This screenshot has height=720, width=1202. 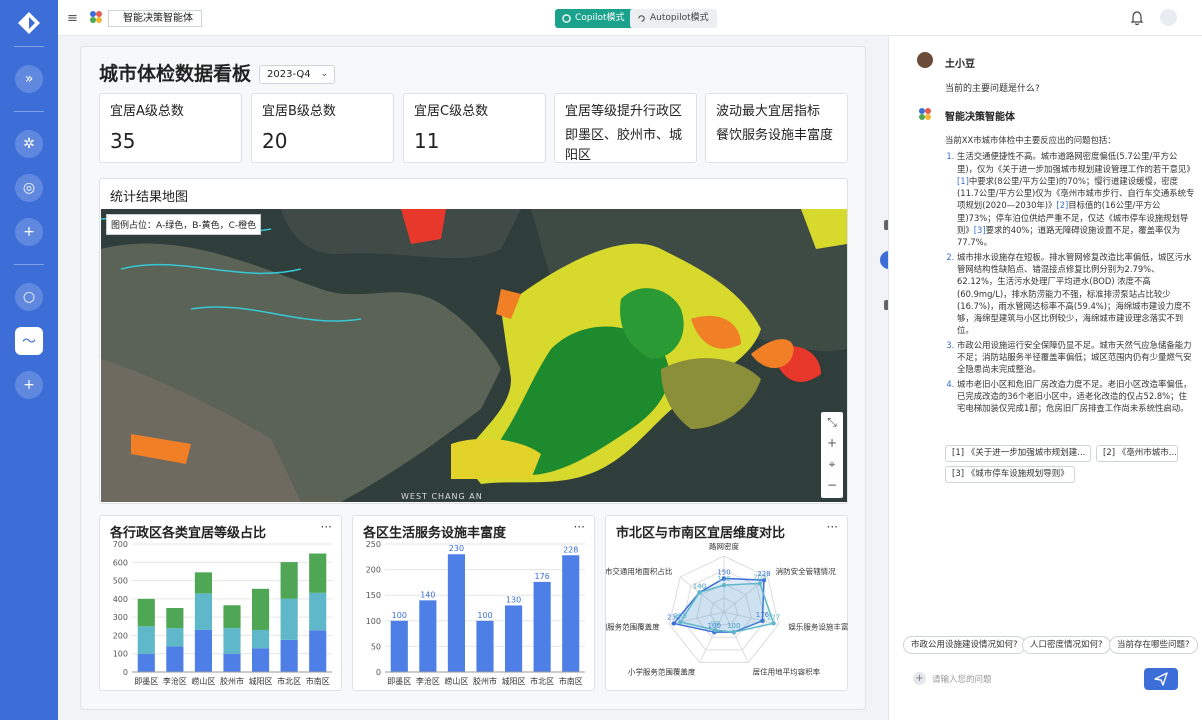 What do you see at coordinates (456, 548) in the screenshot?
I see `data-label: 230` at bounding box center [456, 548].